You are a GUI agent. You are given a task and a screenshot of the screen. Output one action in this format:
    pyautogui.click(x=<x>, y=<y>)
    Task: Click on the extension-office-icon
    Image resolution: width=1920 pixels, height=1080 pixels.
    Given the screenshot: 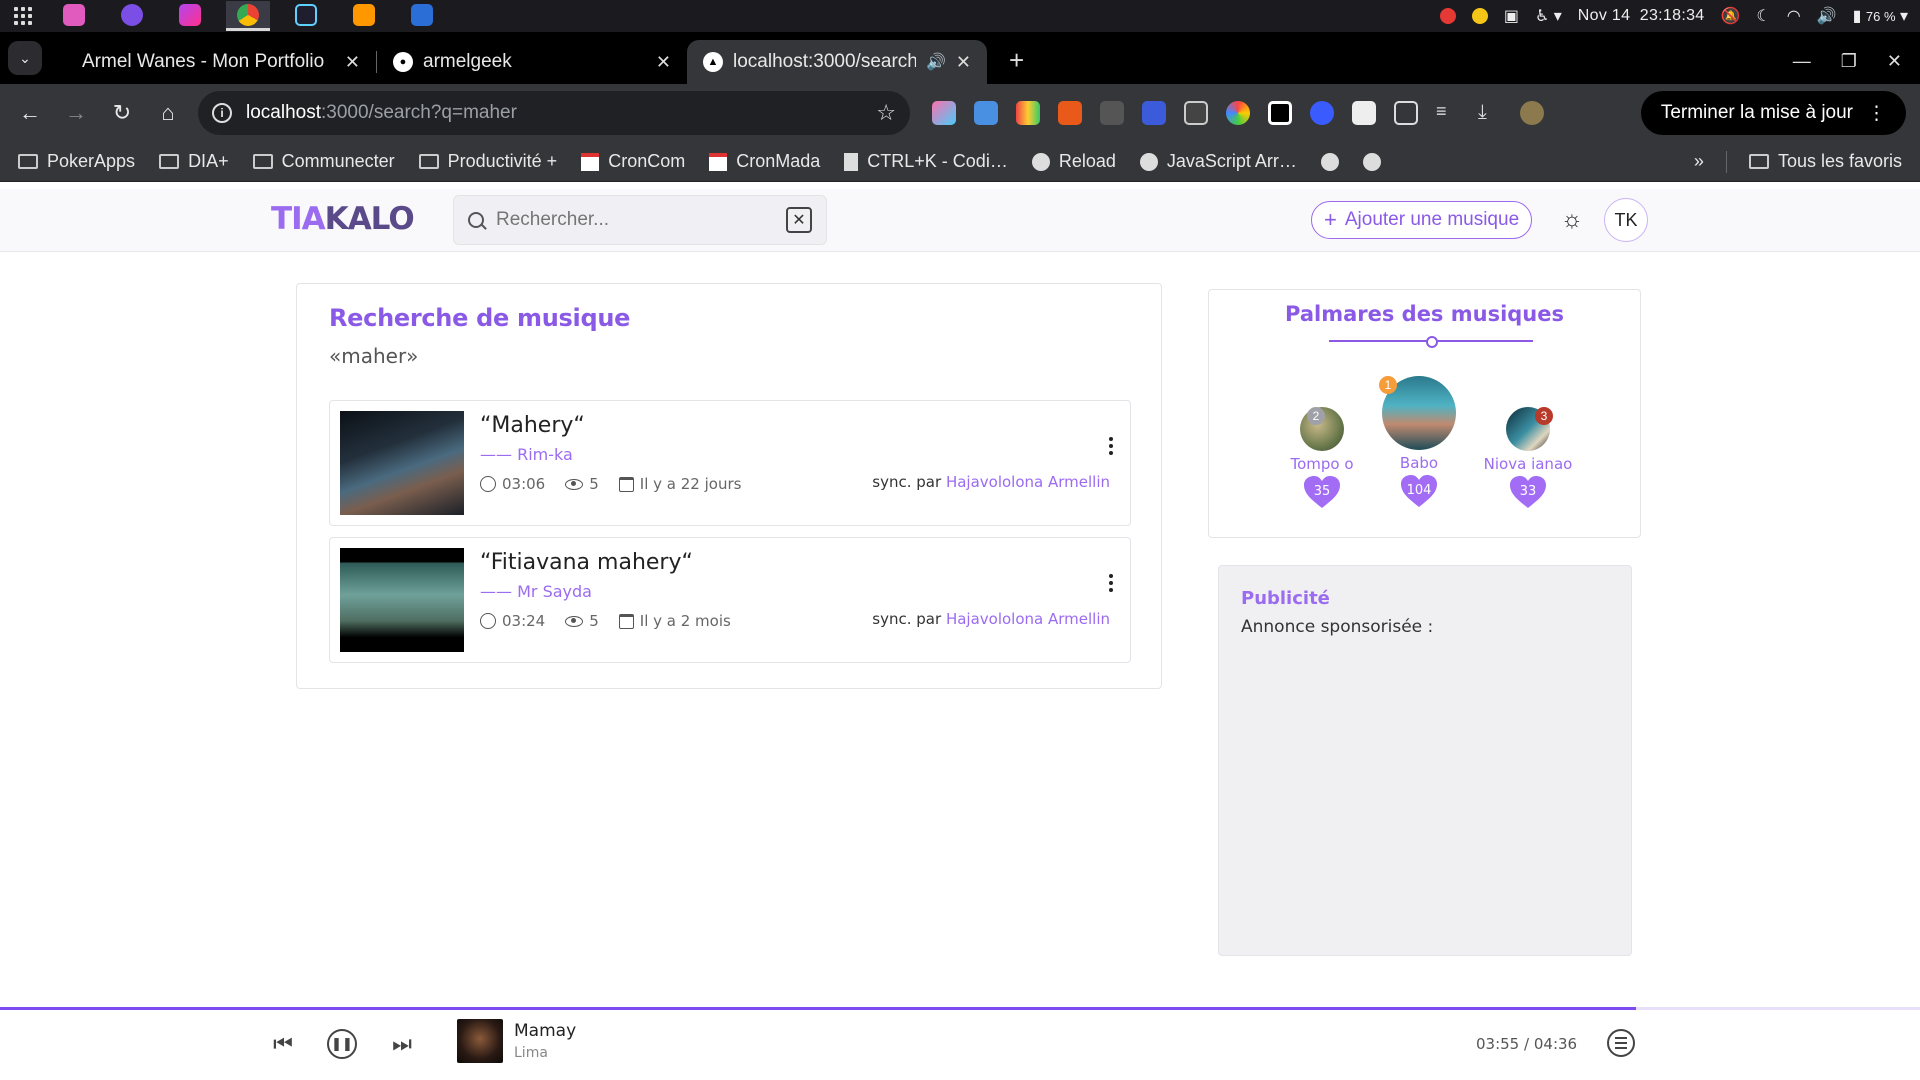 What is the action you would take?
    pyautogui.click(x=1070, y=113)
    